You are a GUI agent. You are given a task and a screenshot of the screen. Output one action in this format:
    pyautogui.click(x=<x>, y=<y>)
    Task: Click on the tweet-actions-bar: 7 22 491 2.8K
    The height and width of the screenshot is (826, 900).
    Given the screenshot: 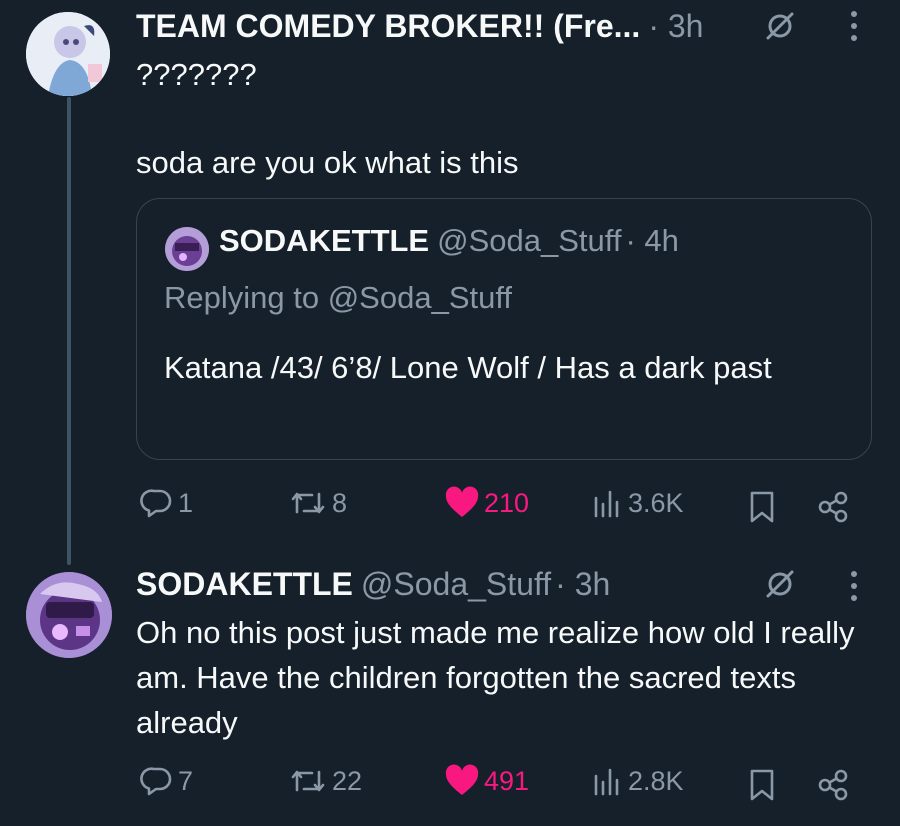 What is the action you would take?
    pyautogui.click(x=450, y=786)
    